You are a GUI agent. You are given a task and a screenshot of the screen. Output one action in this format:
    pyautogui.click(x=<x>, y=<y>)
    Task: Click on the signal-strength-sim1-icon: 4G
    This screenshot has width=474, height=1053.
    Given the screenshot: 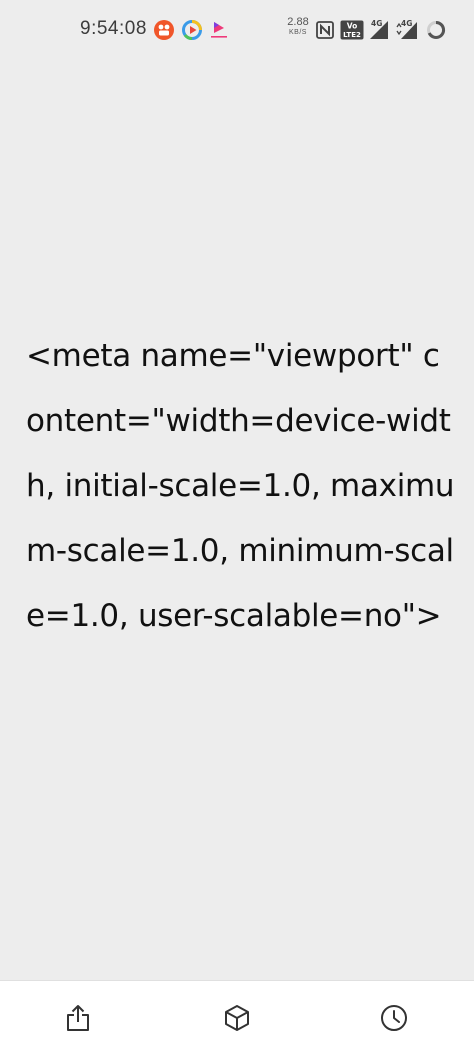 What is the action you would take?
    pyautogui.click(x=379, y=31)
    